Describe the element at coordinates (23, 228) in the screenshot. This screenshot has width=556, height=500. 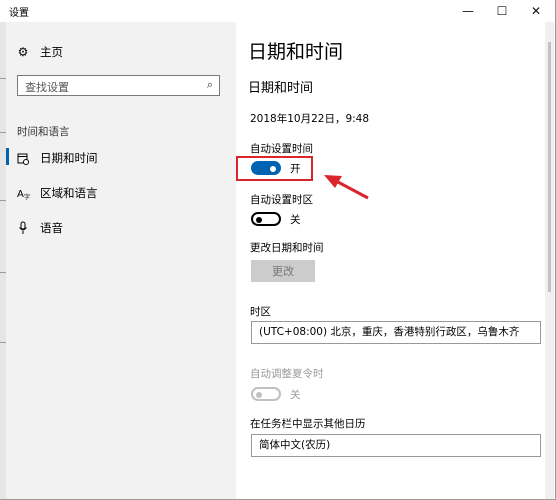
I see `microphone-icon` at that location.